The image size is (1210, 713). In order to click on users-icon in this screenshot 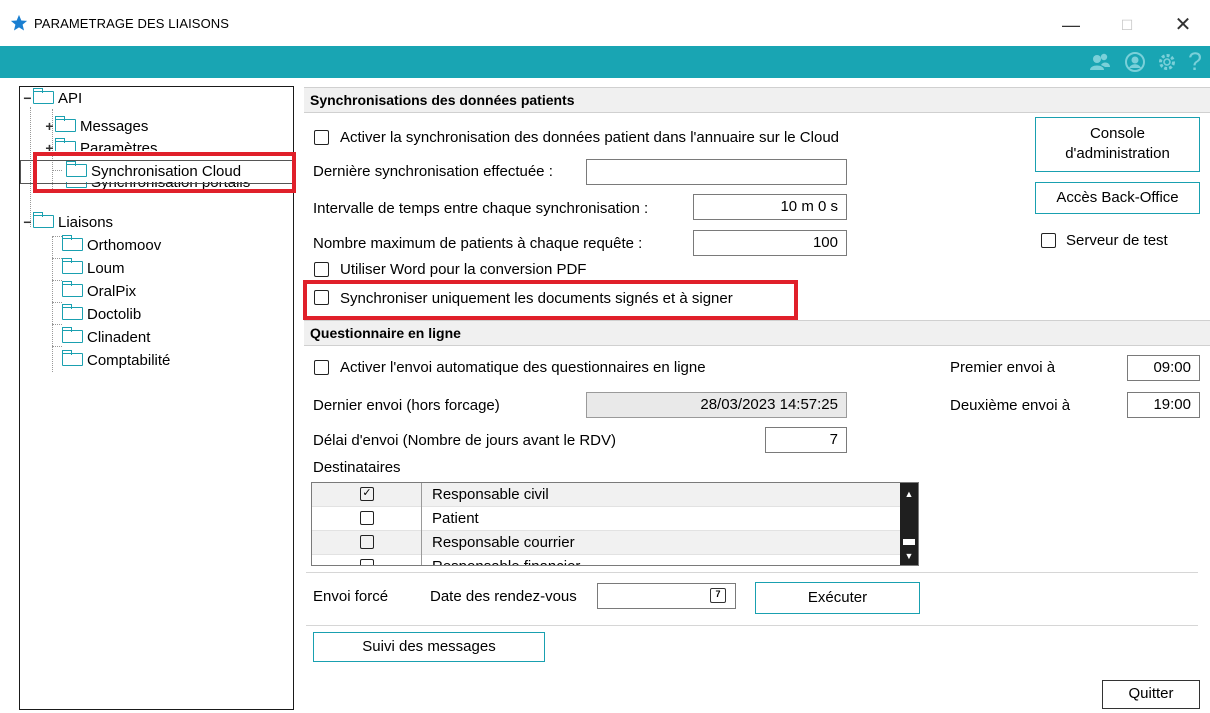, I will do `click(1100, 62)`.